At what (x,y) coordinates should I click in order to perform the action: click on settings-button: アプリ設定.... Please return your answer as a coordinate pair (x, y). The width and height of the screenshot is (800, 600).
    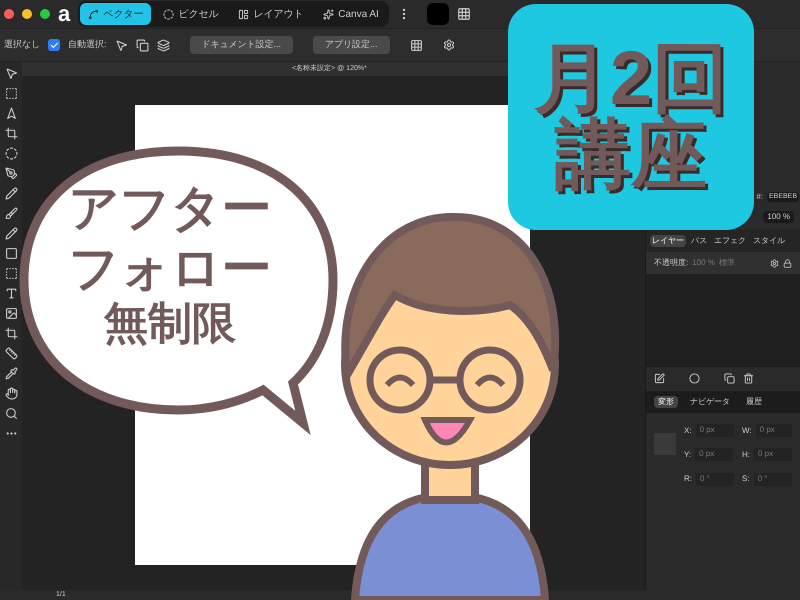
    Looking at the image, I should click on (351, 45).